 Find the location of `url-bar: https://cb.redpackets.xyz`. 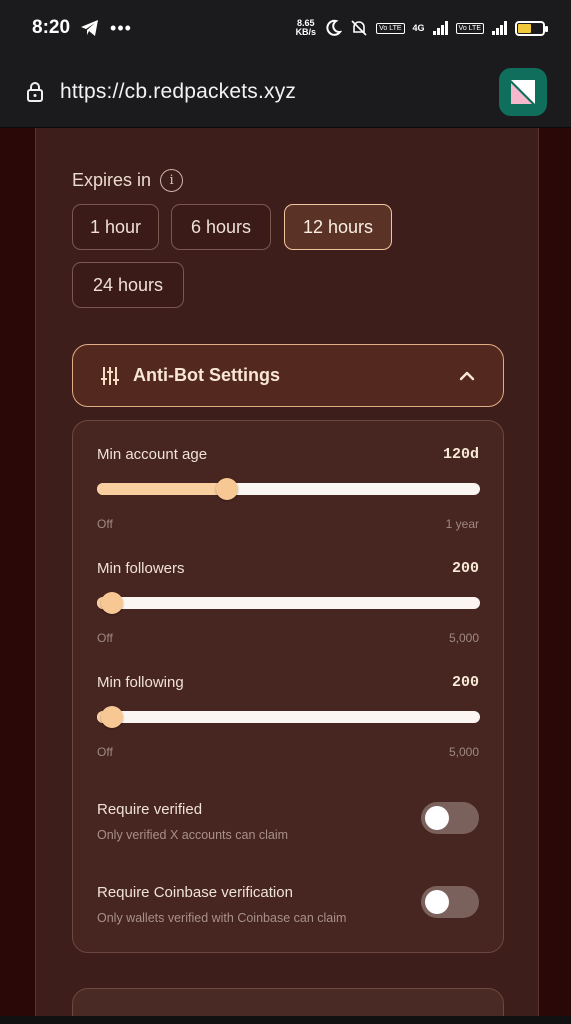

url-bar: https://cb.redpackets.xyz is located at coordinates (285, 92).